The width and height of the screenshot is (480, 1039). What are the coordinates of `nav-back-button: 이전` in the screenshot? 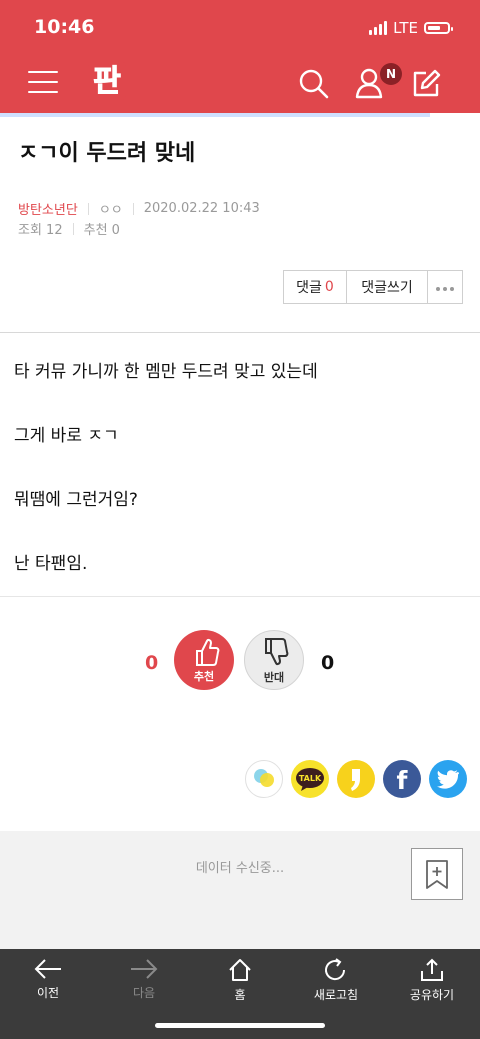 It's located at (48, 979).